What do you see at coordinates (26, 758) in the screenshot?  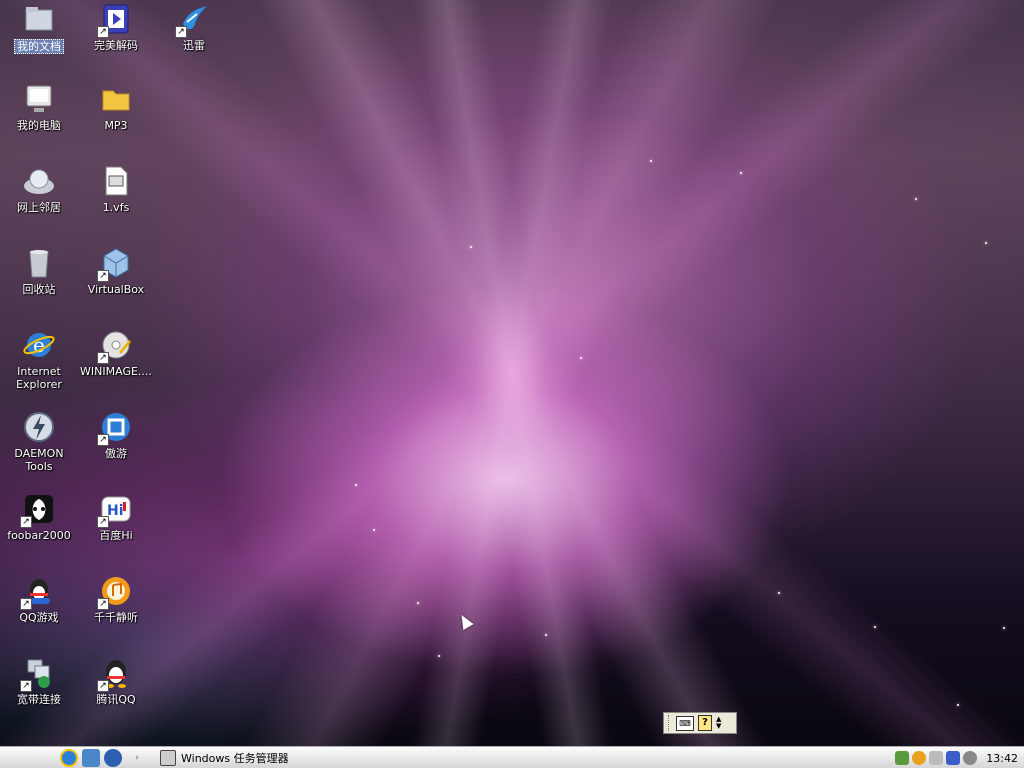 I see `apple-icon` at bounding box center [26, 758].